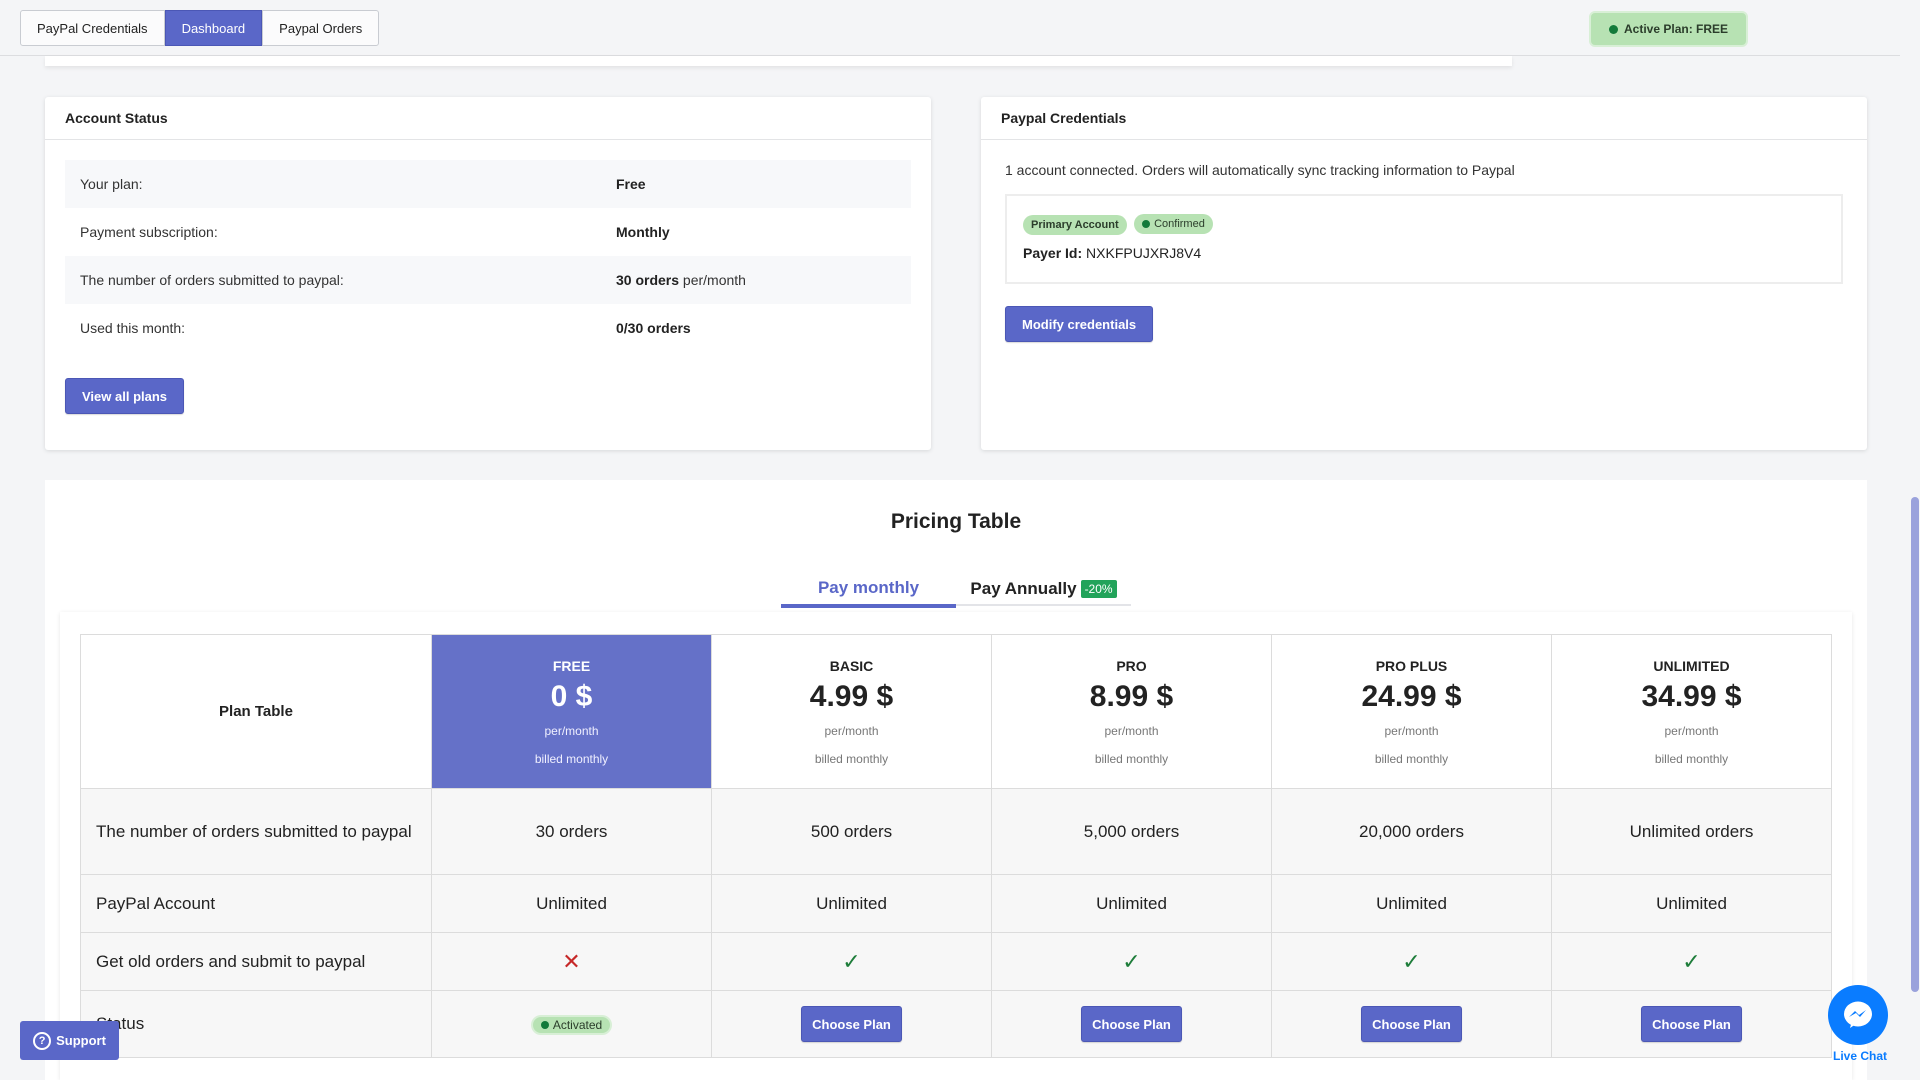 This screenshot has height=1080, width=1920. I want to click on plan-header-free: FREE 0 $ per/month billed monthly, so click(571, 711).